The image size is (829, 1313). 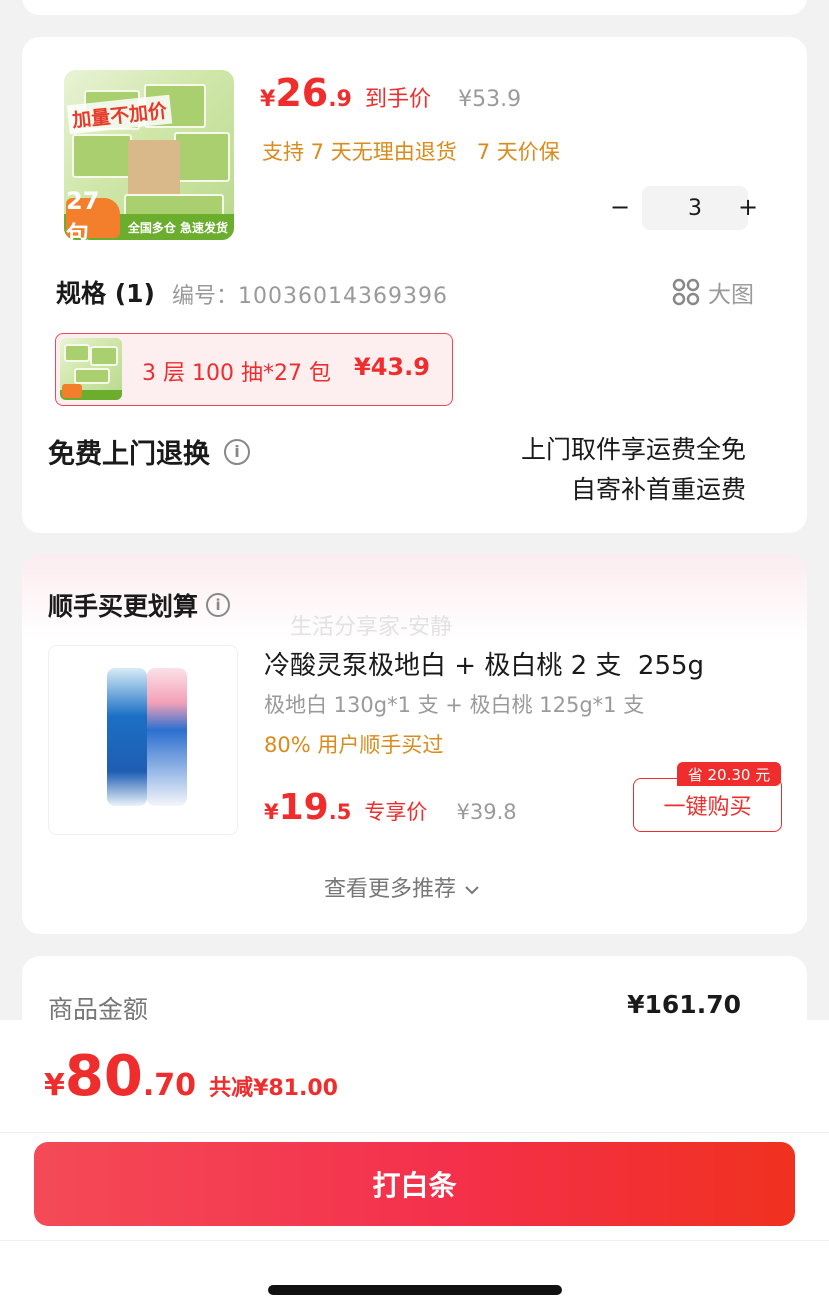 What do you see at coordinates (236, 373) in the screenshot?
I see `spec-option-text: 3 层 100 抽*27 包` at bounding box center [236, 373].